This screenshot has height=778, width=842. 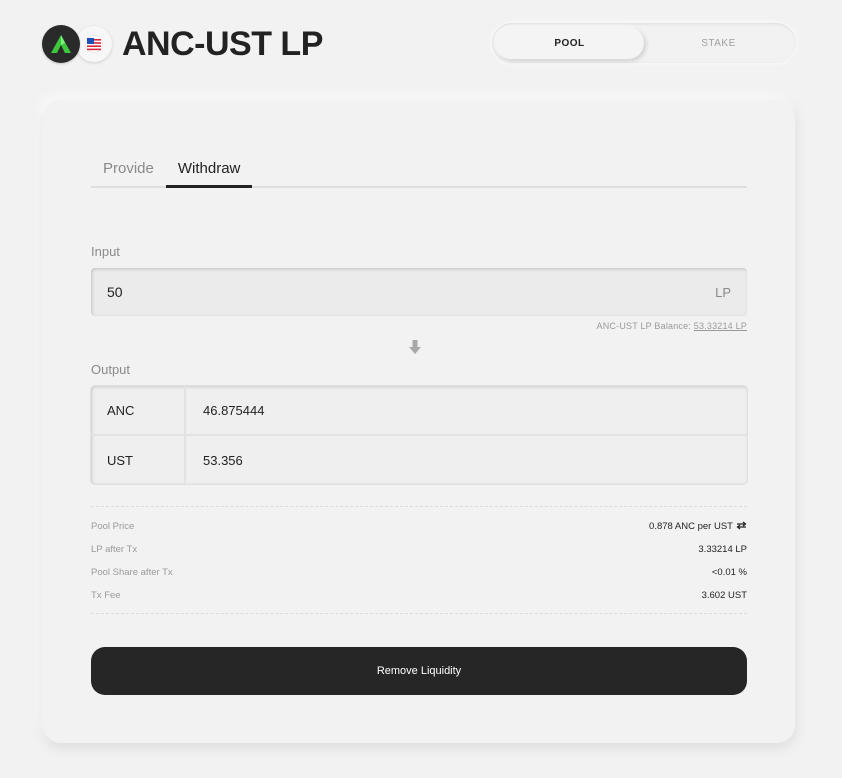 What do you see at coordinates (114, 549) in the screenshot?
I see `info-label: LP after Tx` at bounding box center [114, 549].